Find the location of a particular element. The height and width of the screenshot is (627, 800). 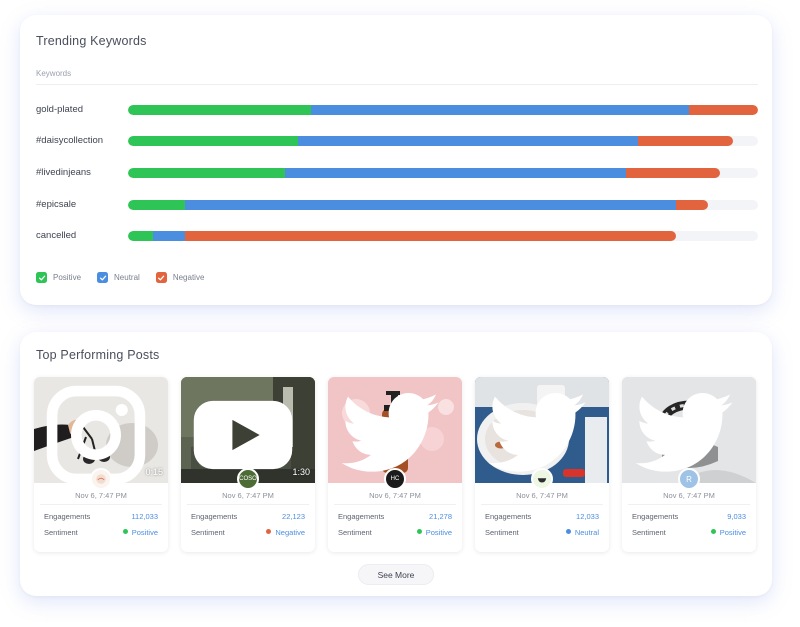

engagements-value: 21,278 is located at coordinates (440, 516).